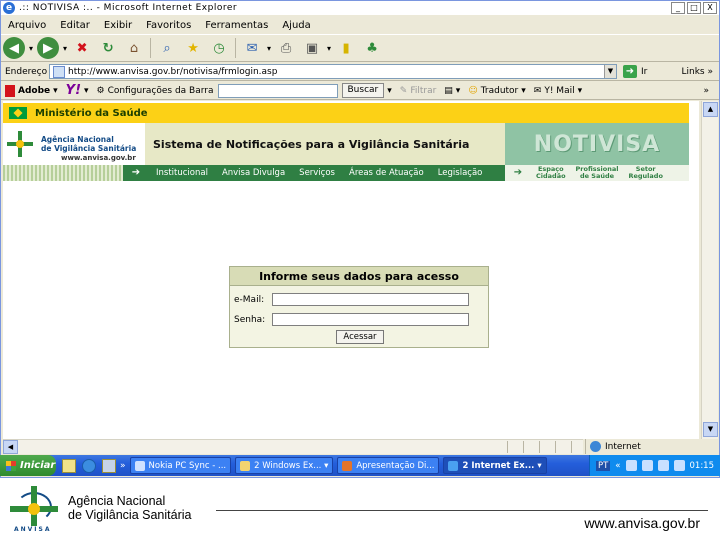  Describe the element at coordinates (710, 8) in the screenshot. I see `close-button: X` at that location.